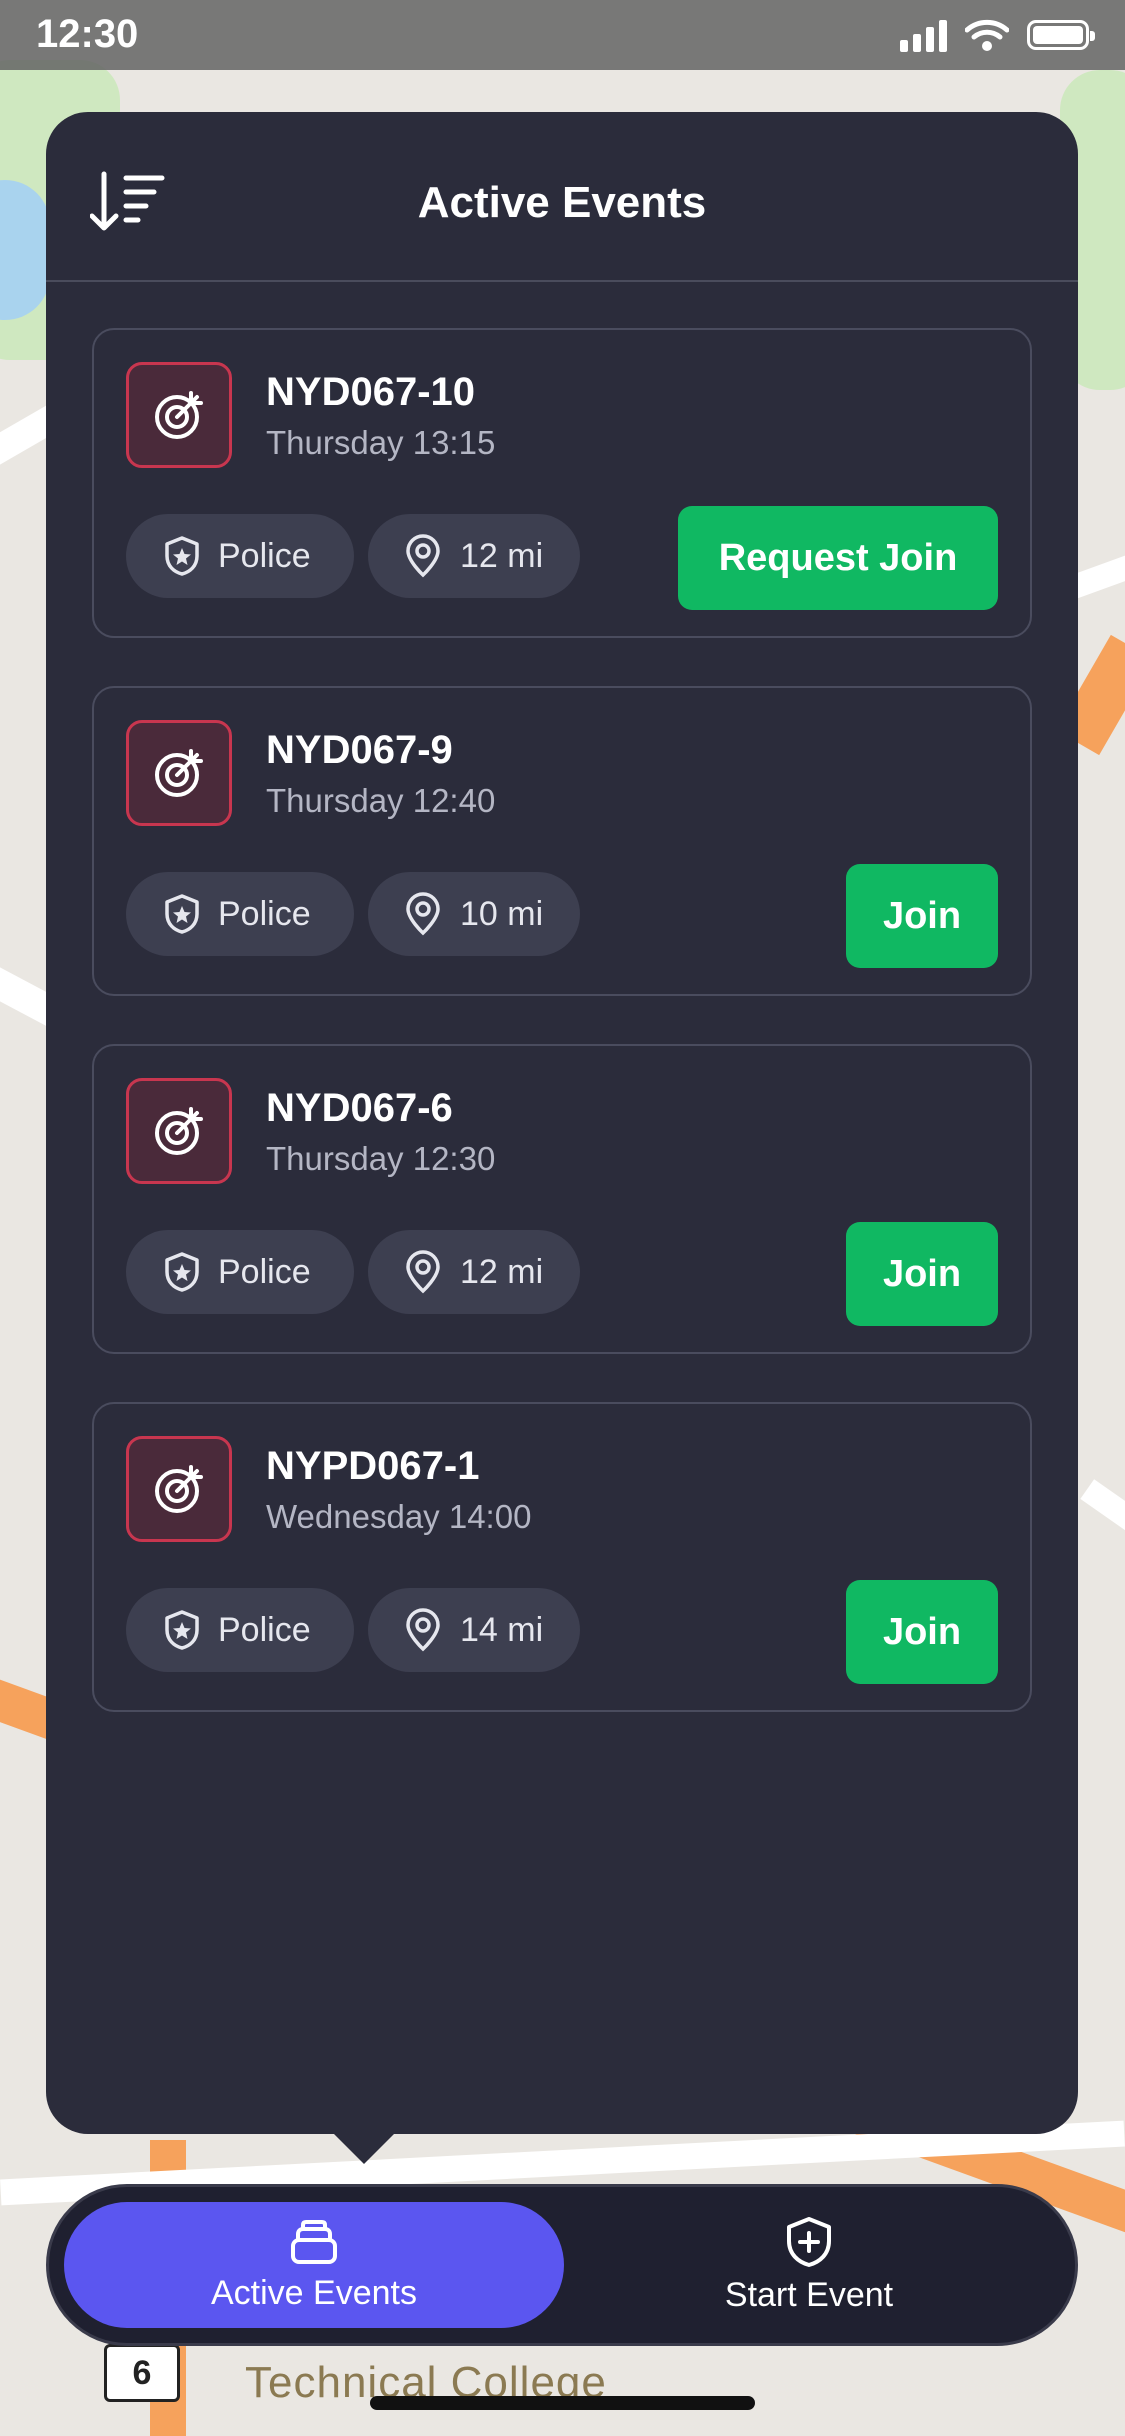  What do you see at coordinates (359, 750) in the screenshot?
I see `event-name: NYD067-9` at bounding box center [359, 750].